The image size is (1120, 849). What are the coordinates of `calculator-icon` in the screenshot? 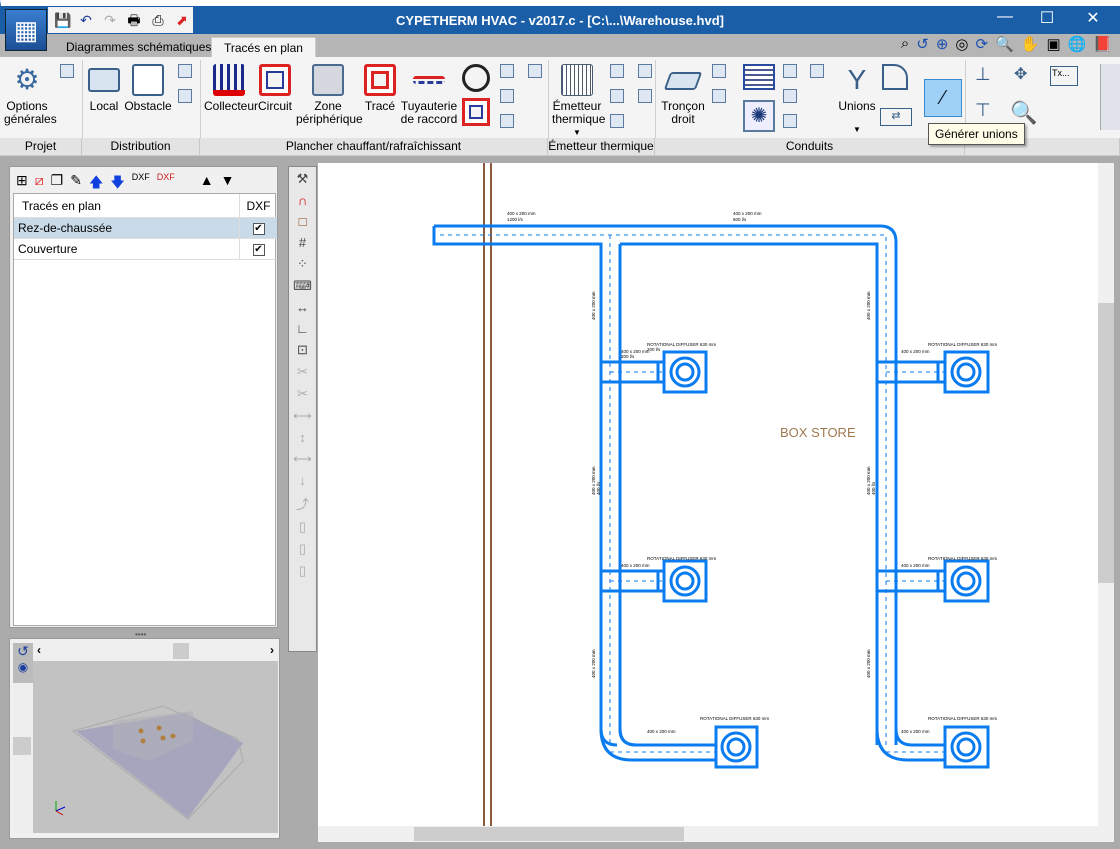 It's located at (185, 71).